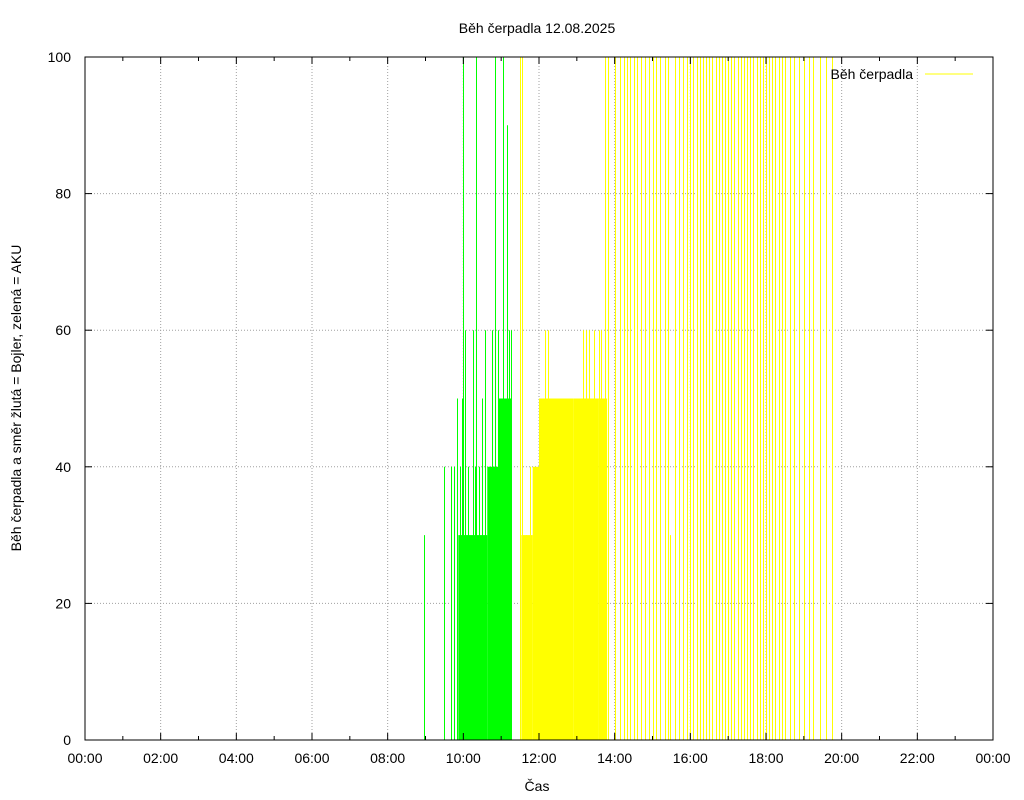 The image size is (1024, 800). I want to click on data-areas, so click(533, 569).